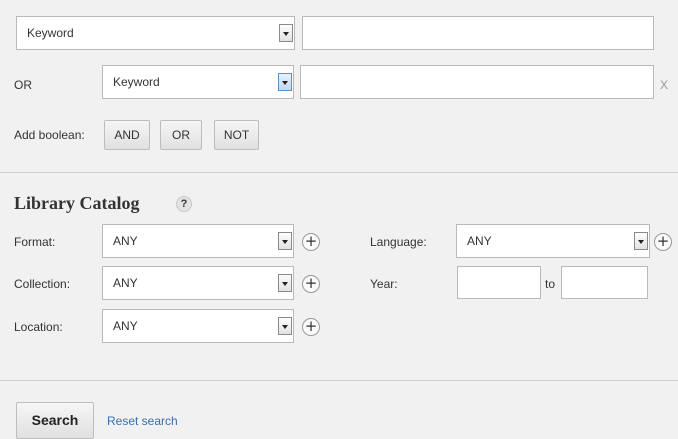  I want to click on year-label: Year:, so click(384, 284).